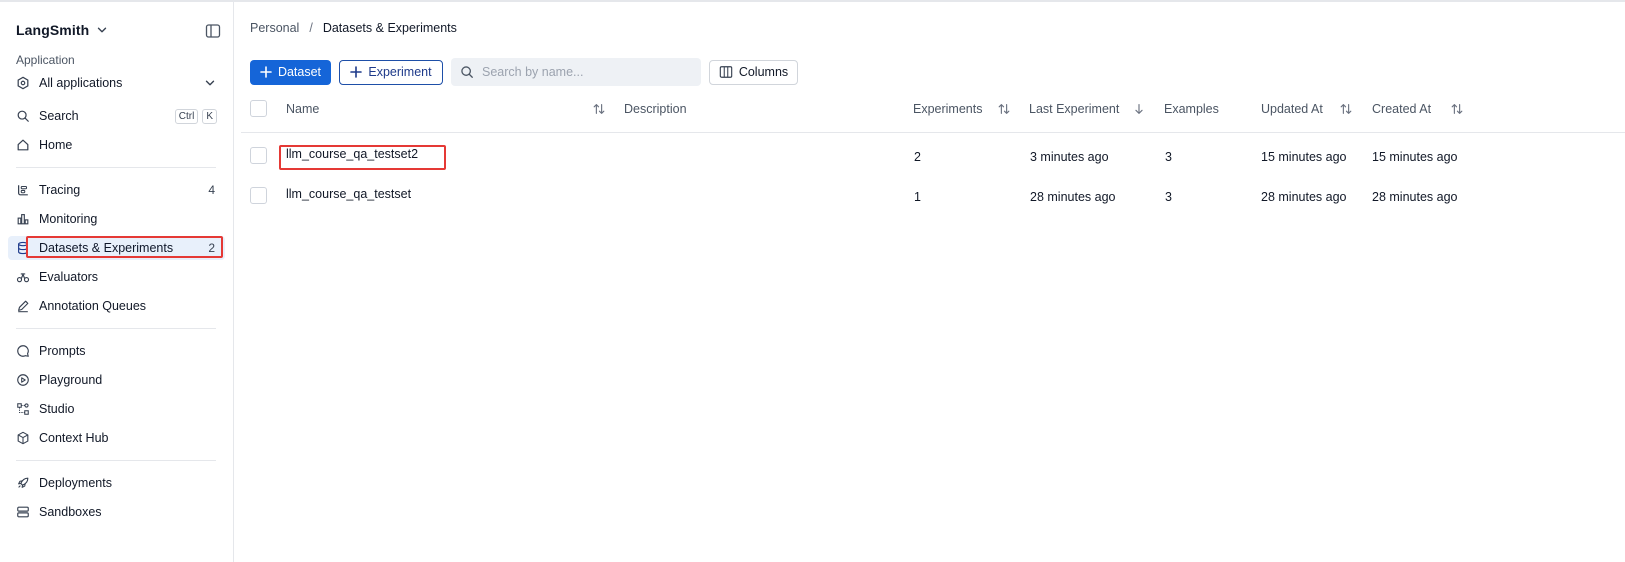  I want to click on dataset-experiments: 1, so click(917, 197).